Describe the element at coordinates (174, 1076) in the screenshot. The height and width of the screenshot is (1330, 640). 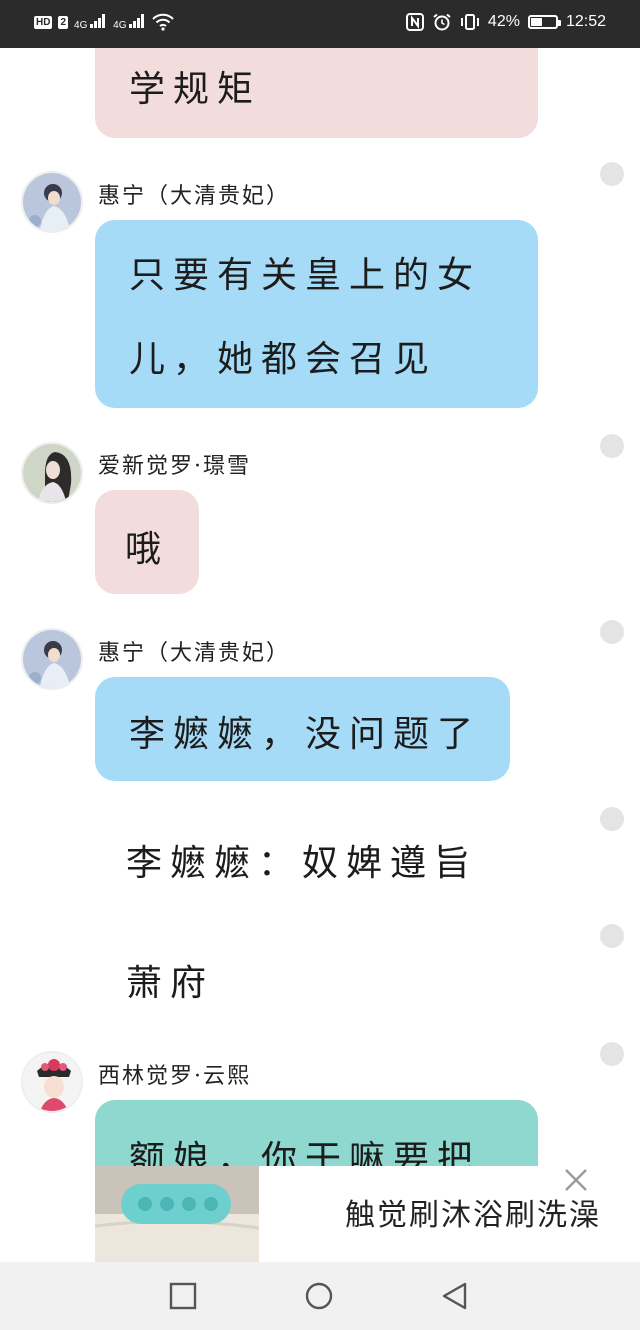
I see `sender-name: 西林觉罗·云熙` at that location.